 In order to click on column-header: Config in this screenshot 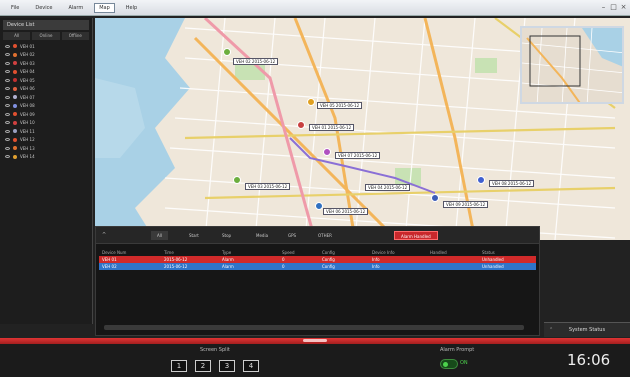, I will do `click(344, 252)`.